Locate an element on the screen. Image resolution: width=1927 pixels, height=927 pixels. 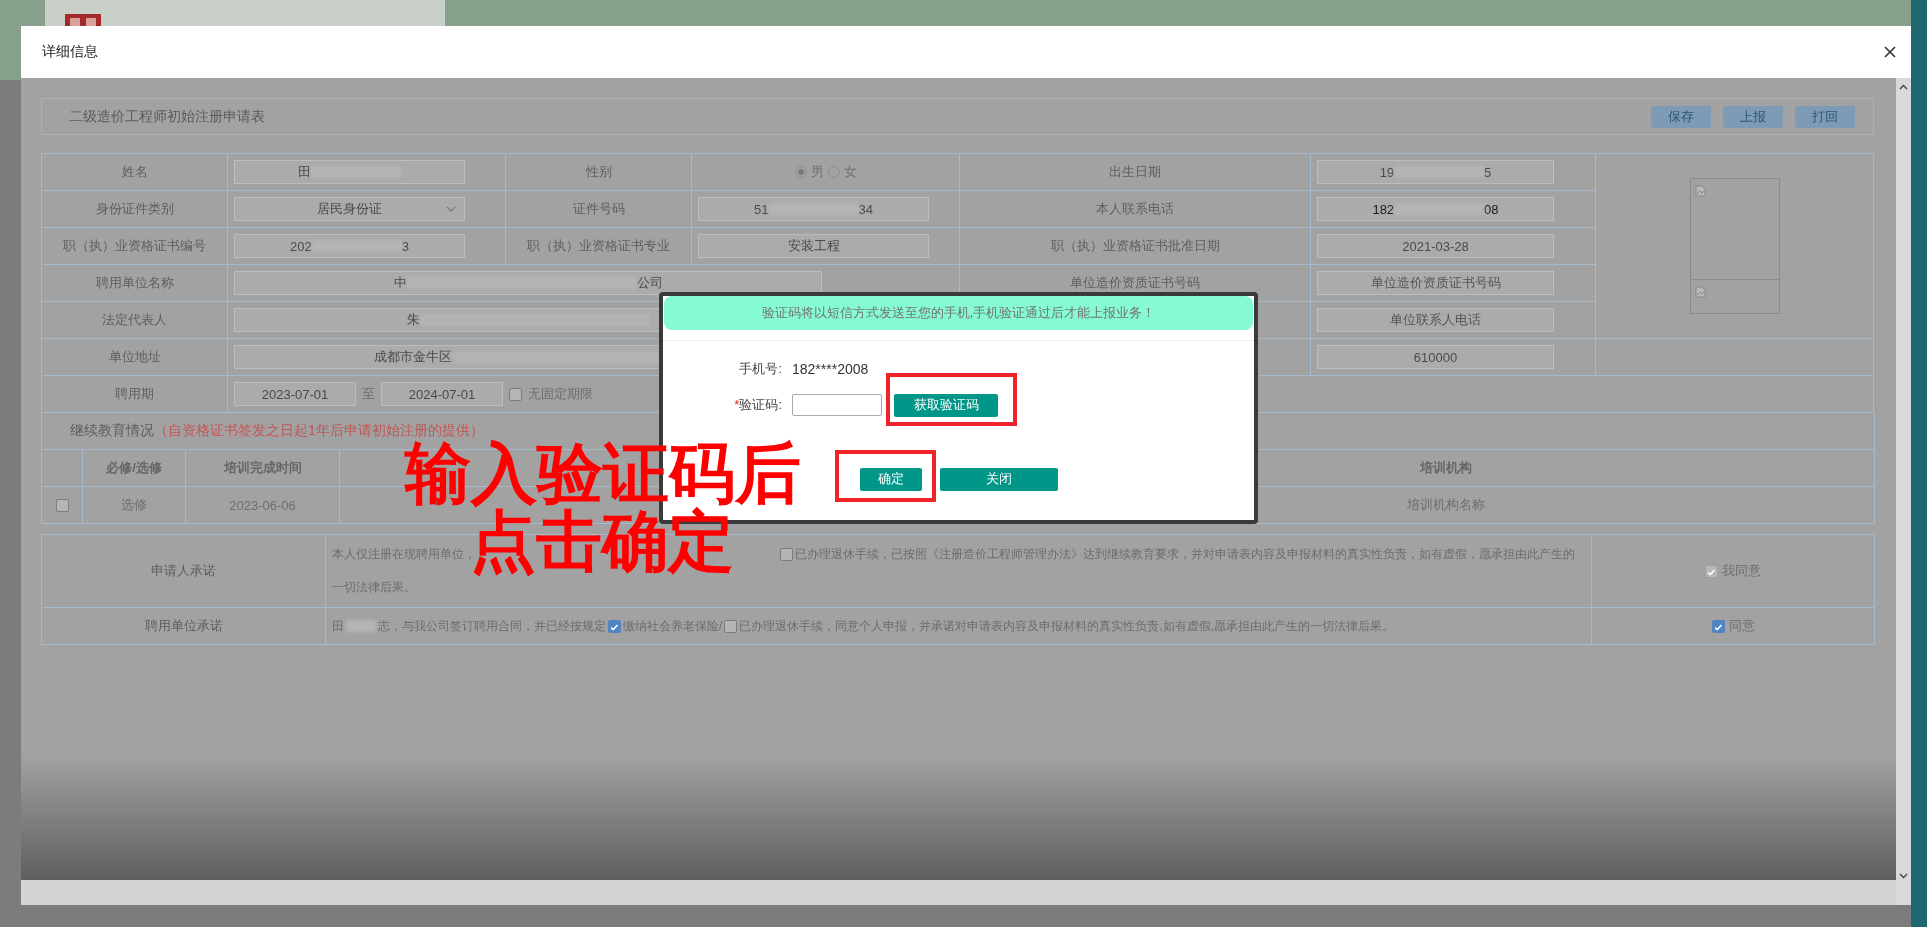
field-label: 职（执）业资格证书批准日期 is located at coordinates (1135, 246).